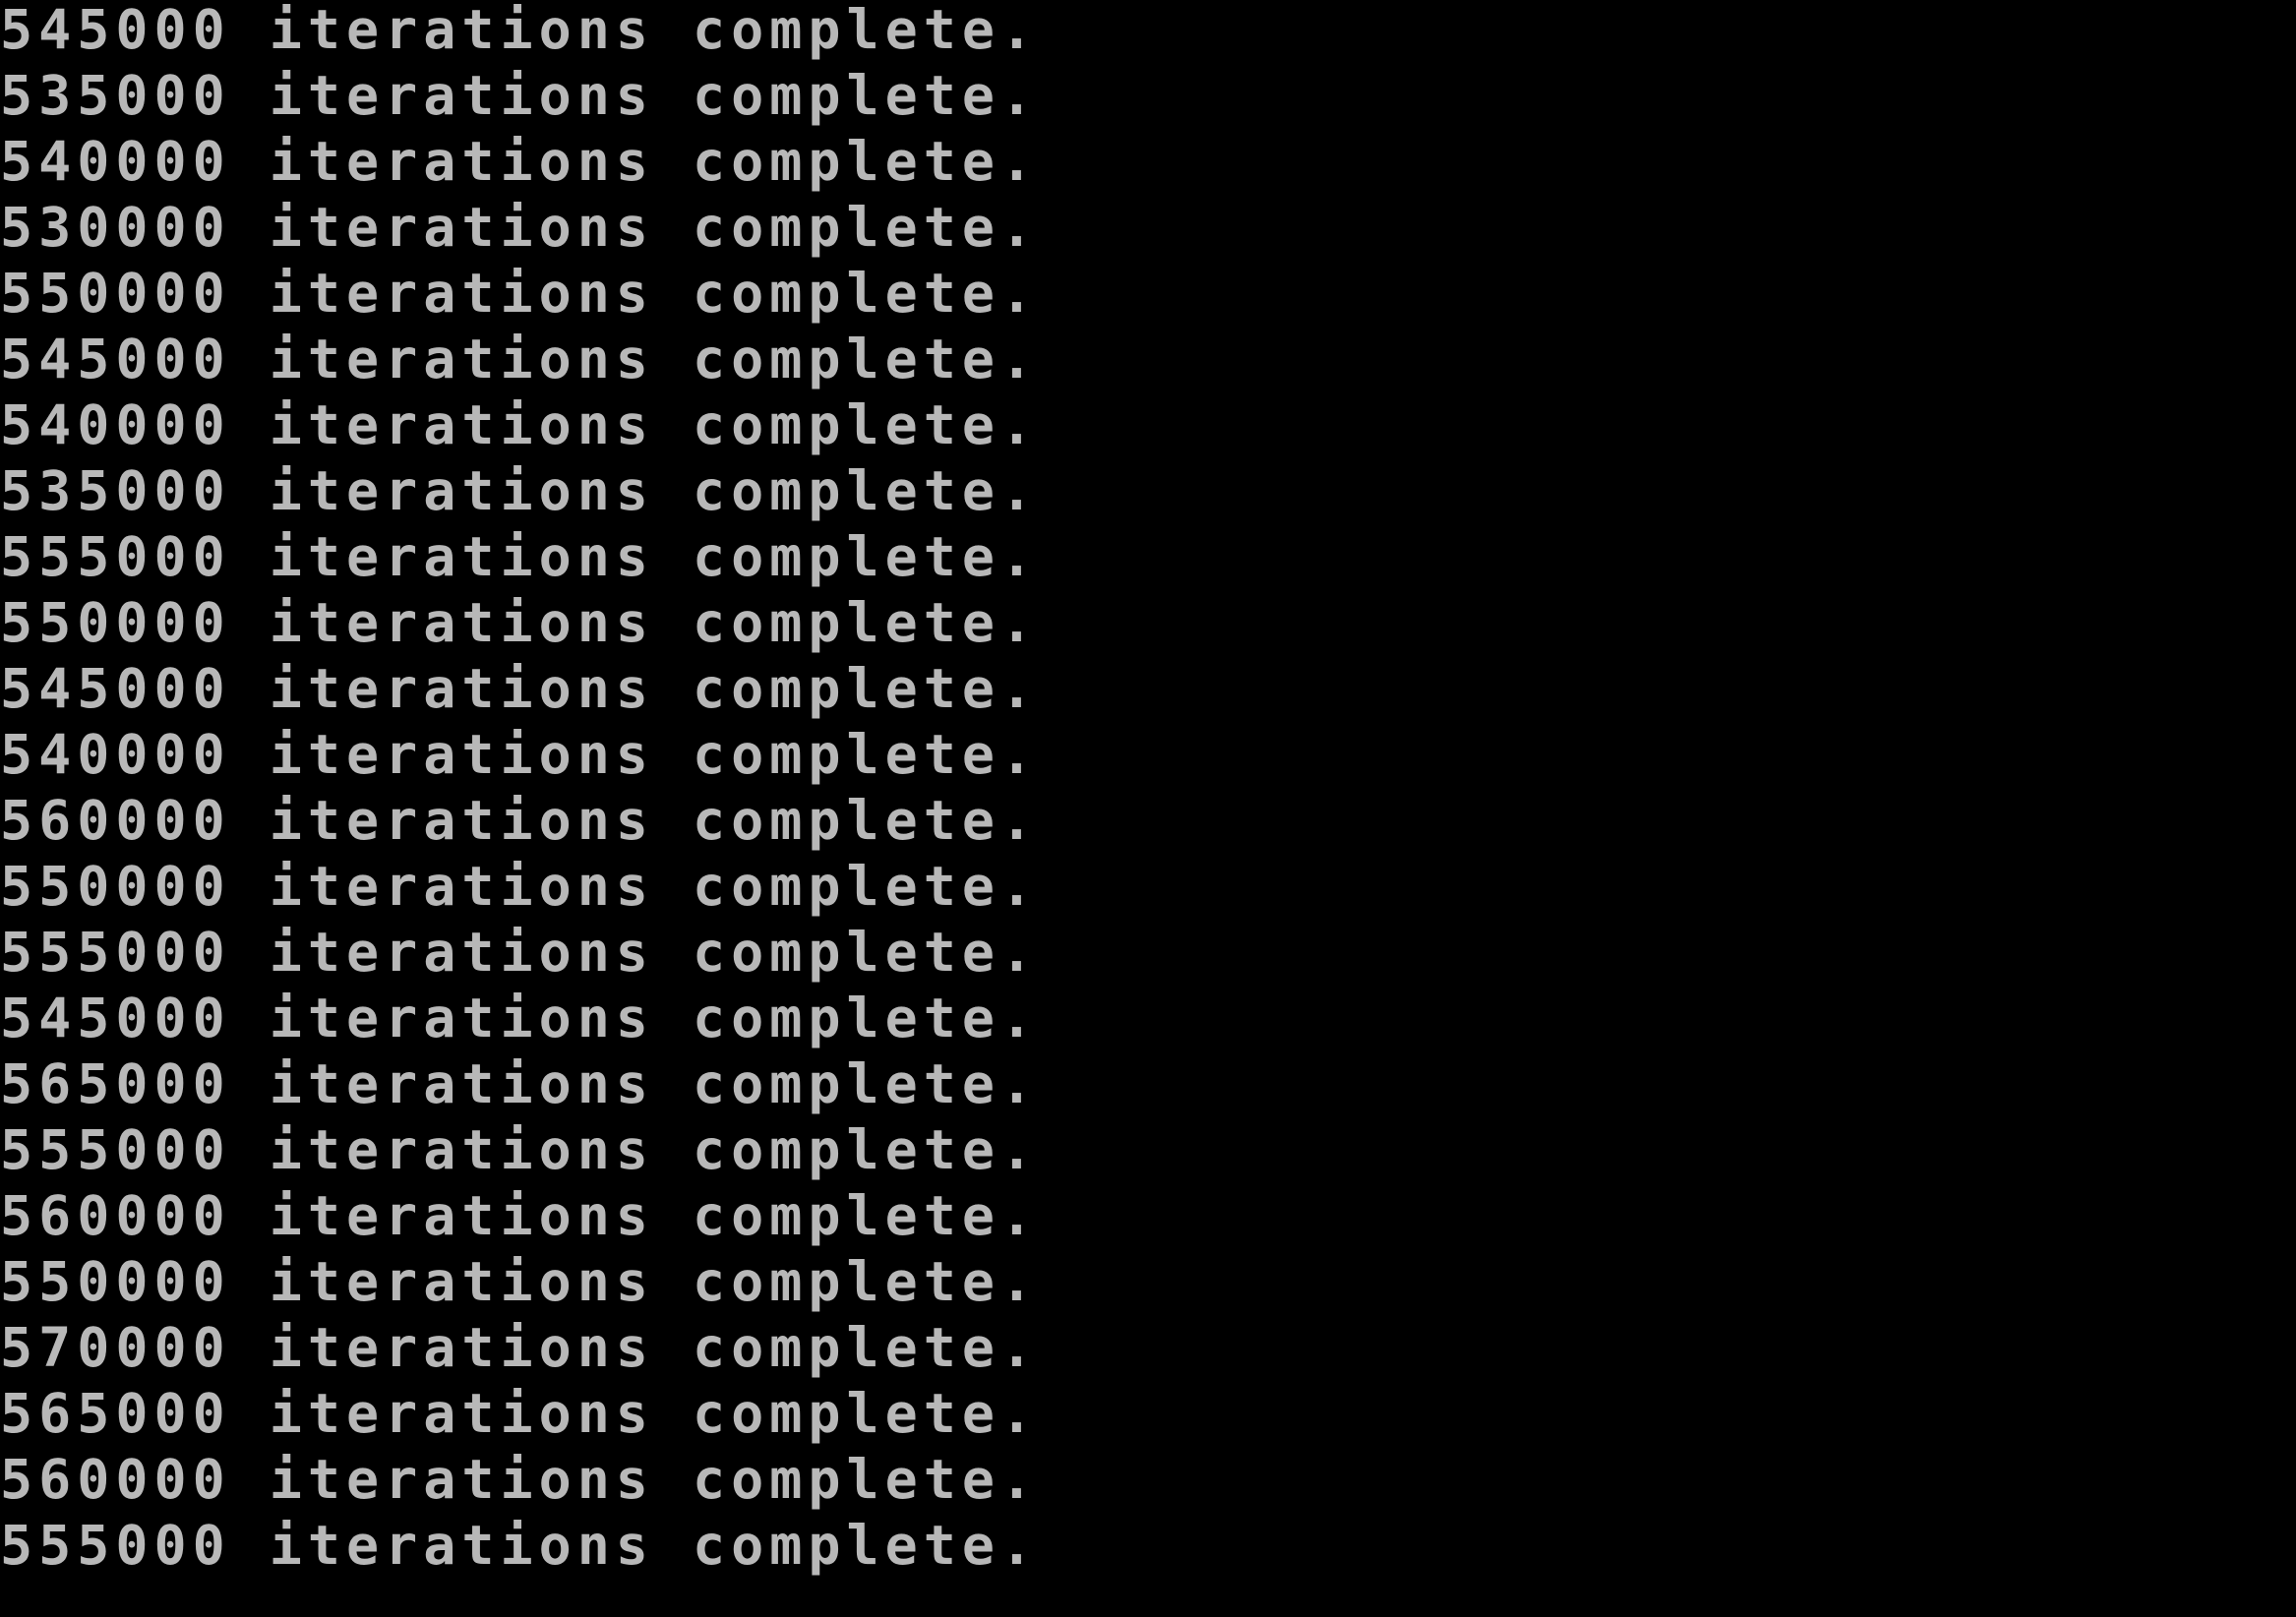 The image size is (2296, 1617). I want to click on console-line: 530000 iterations complete., so click(520, 228).